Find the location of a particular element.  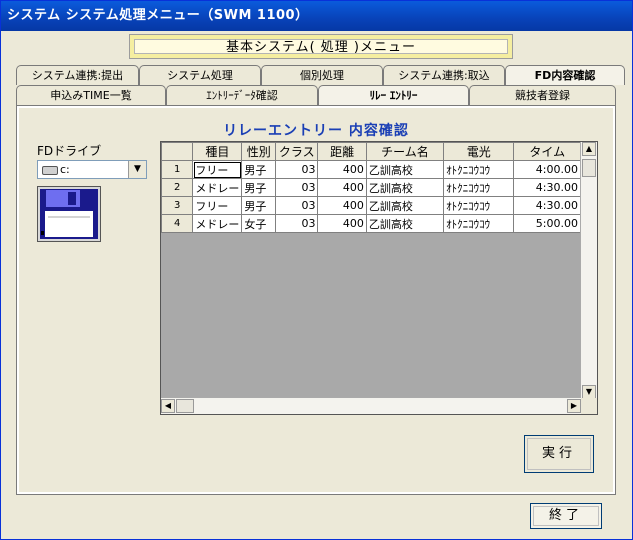

tab-system-processing: システム処理 is located at coordinates (200, 75).